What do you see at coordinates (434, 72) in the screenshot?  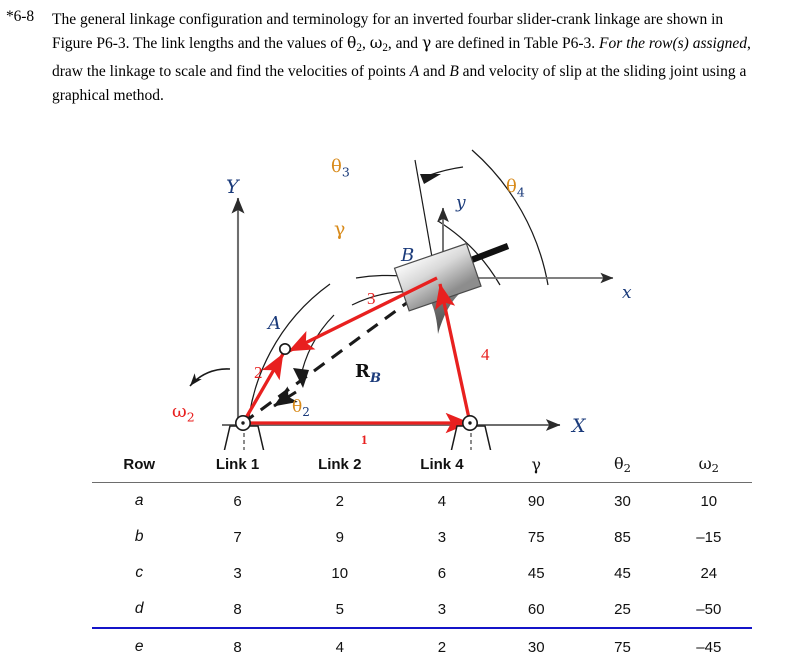 I see `problem-line-4b: and` at bounding box center [434, 72].